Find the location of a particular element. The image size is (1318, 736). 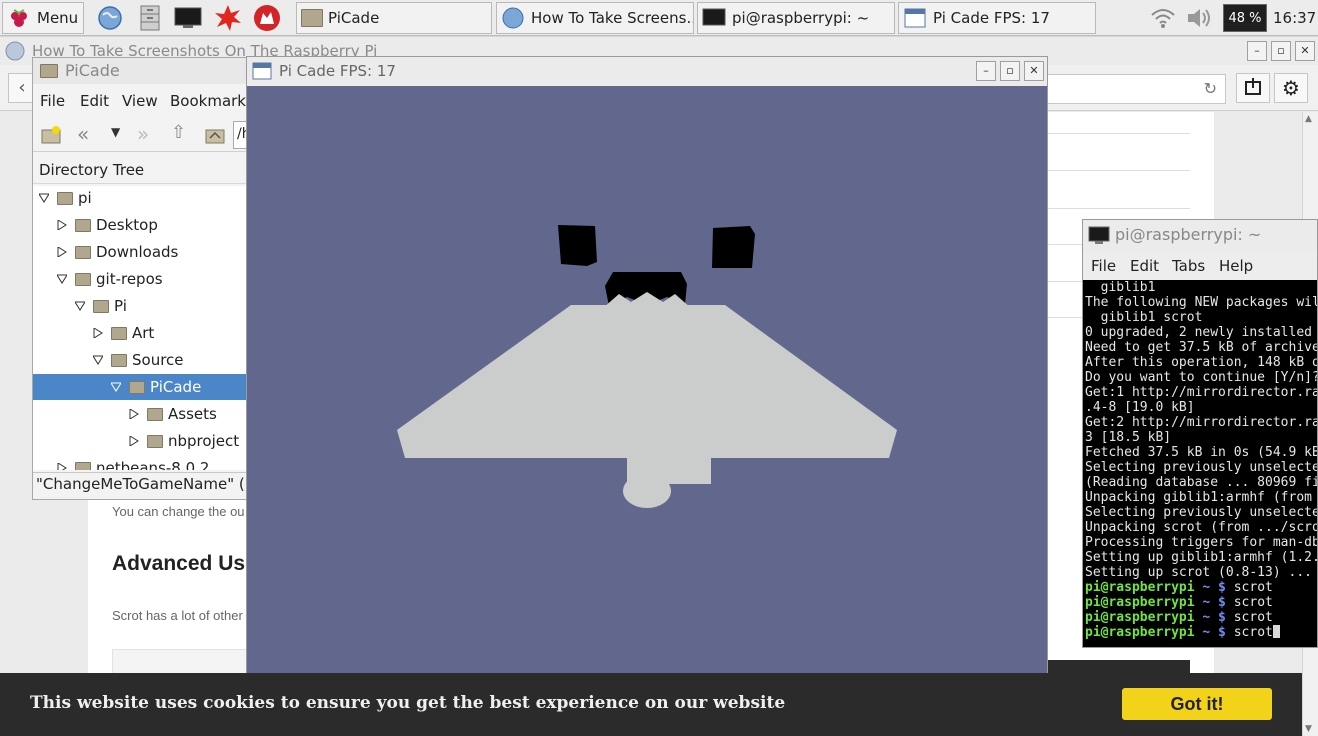

cabinet-icon is located at coordinates (150, 18).